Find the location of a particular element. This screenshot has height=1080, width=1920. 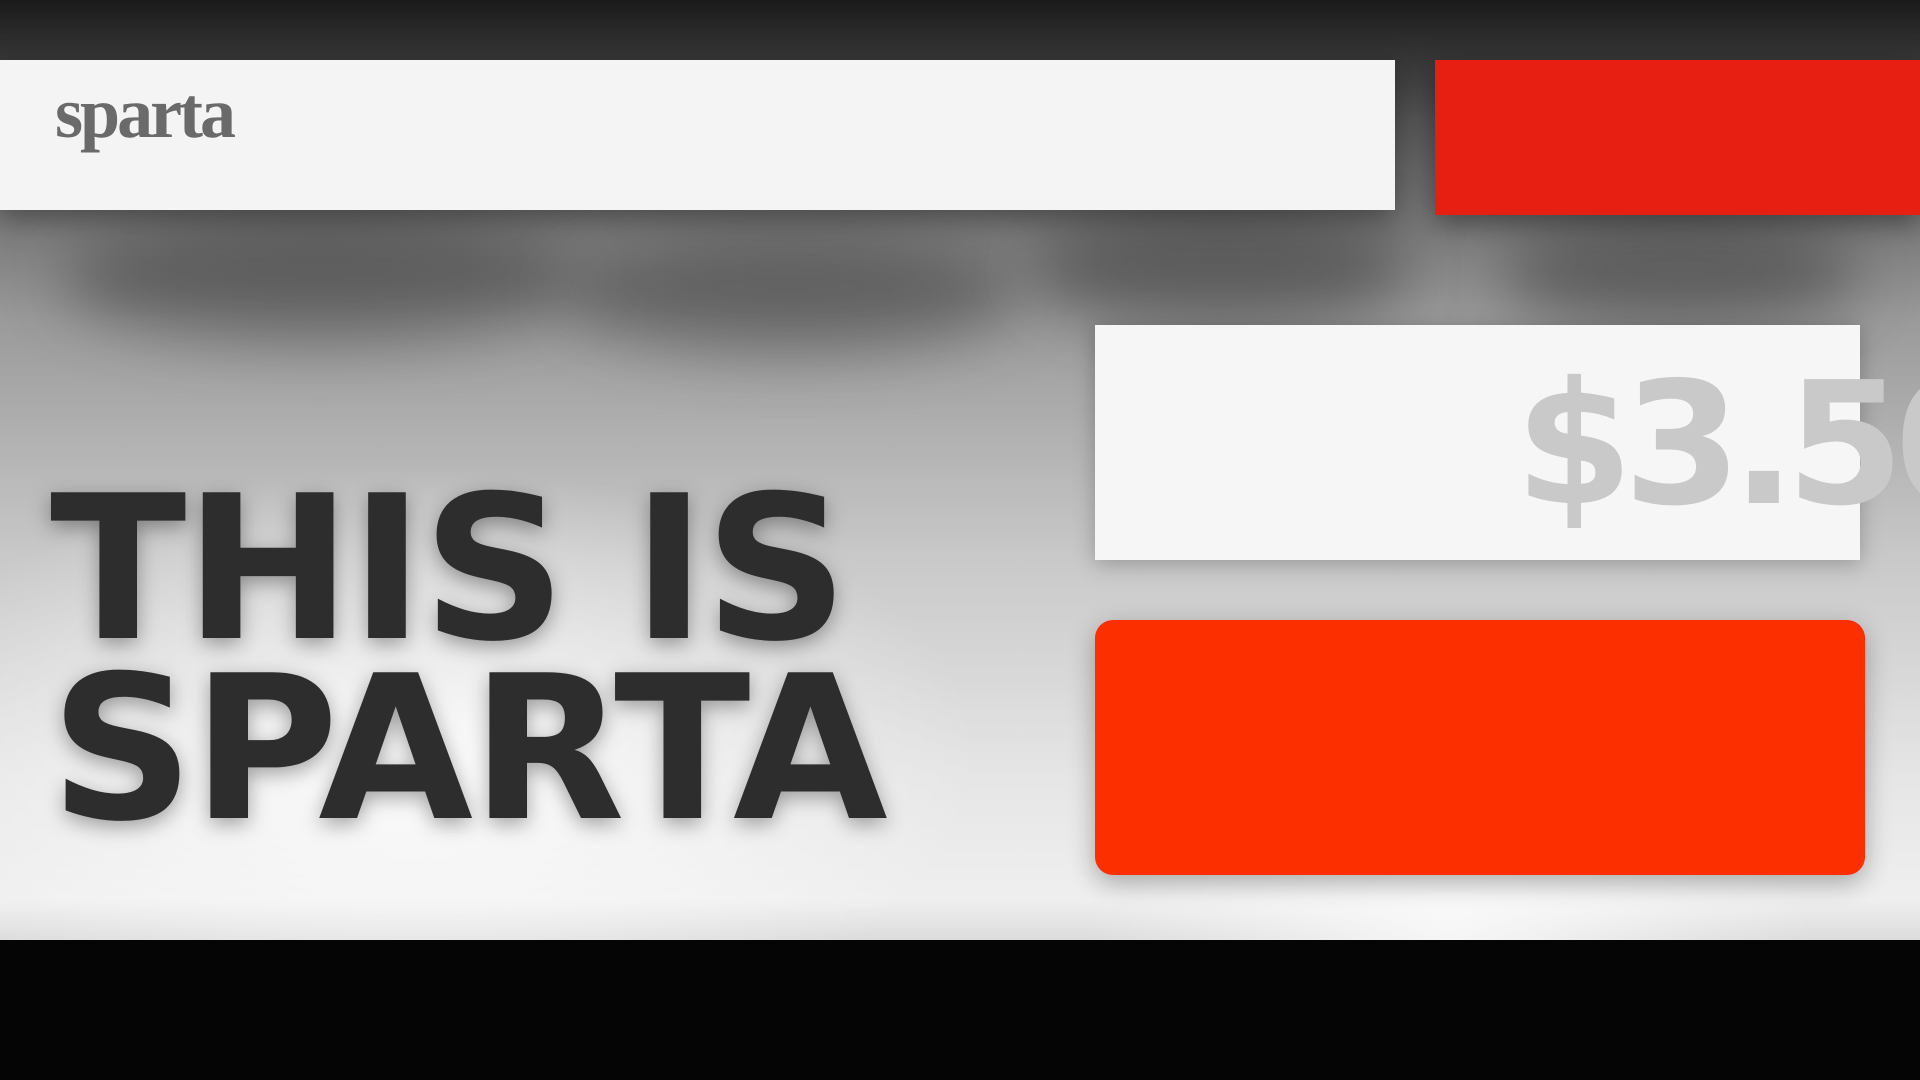

hero-headline-line-2: SPARTA is located at coordinates (469, 749).